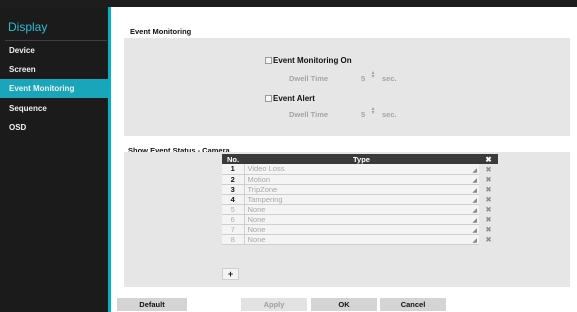  What do you see at coordinates (233, 209) in the screenshot?
I see `row-number: 5` at bounding box center [233, 209].